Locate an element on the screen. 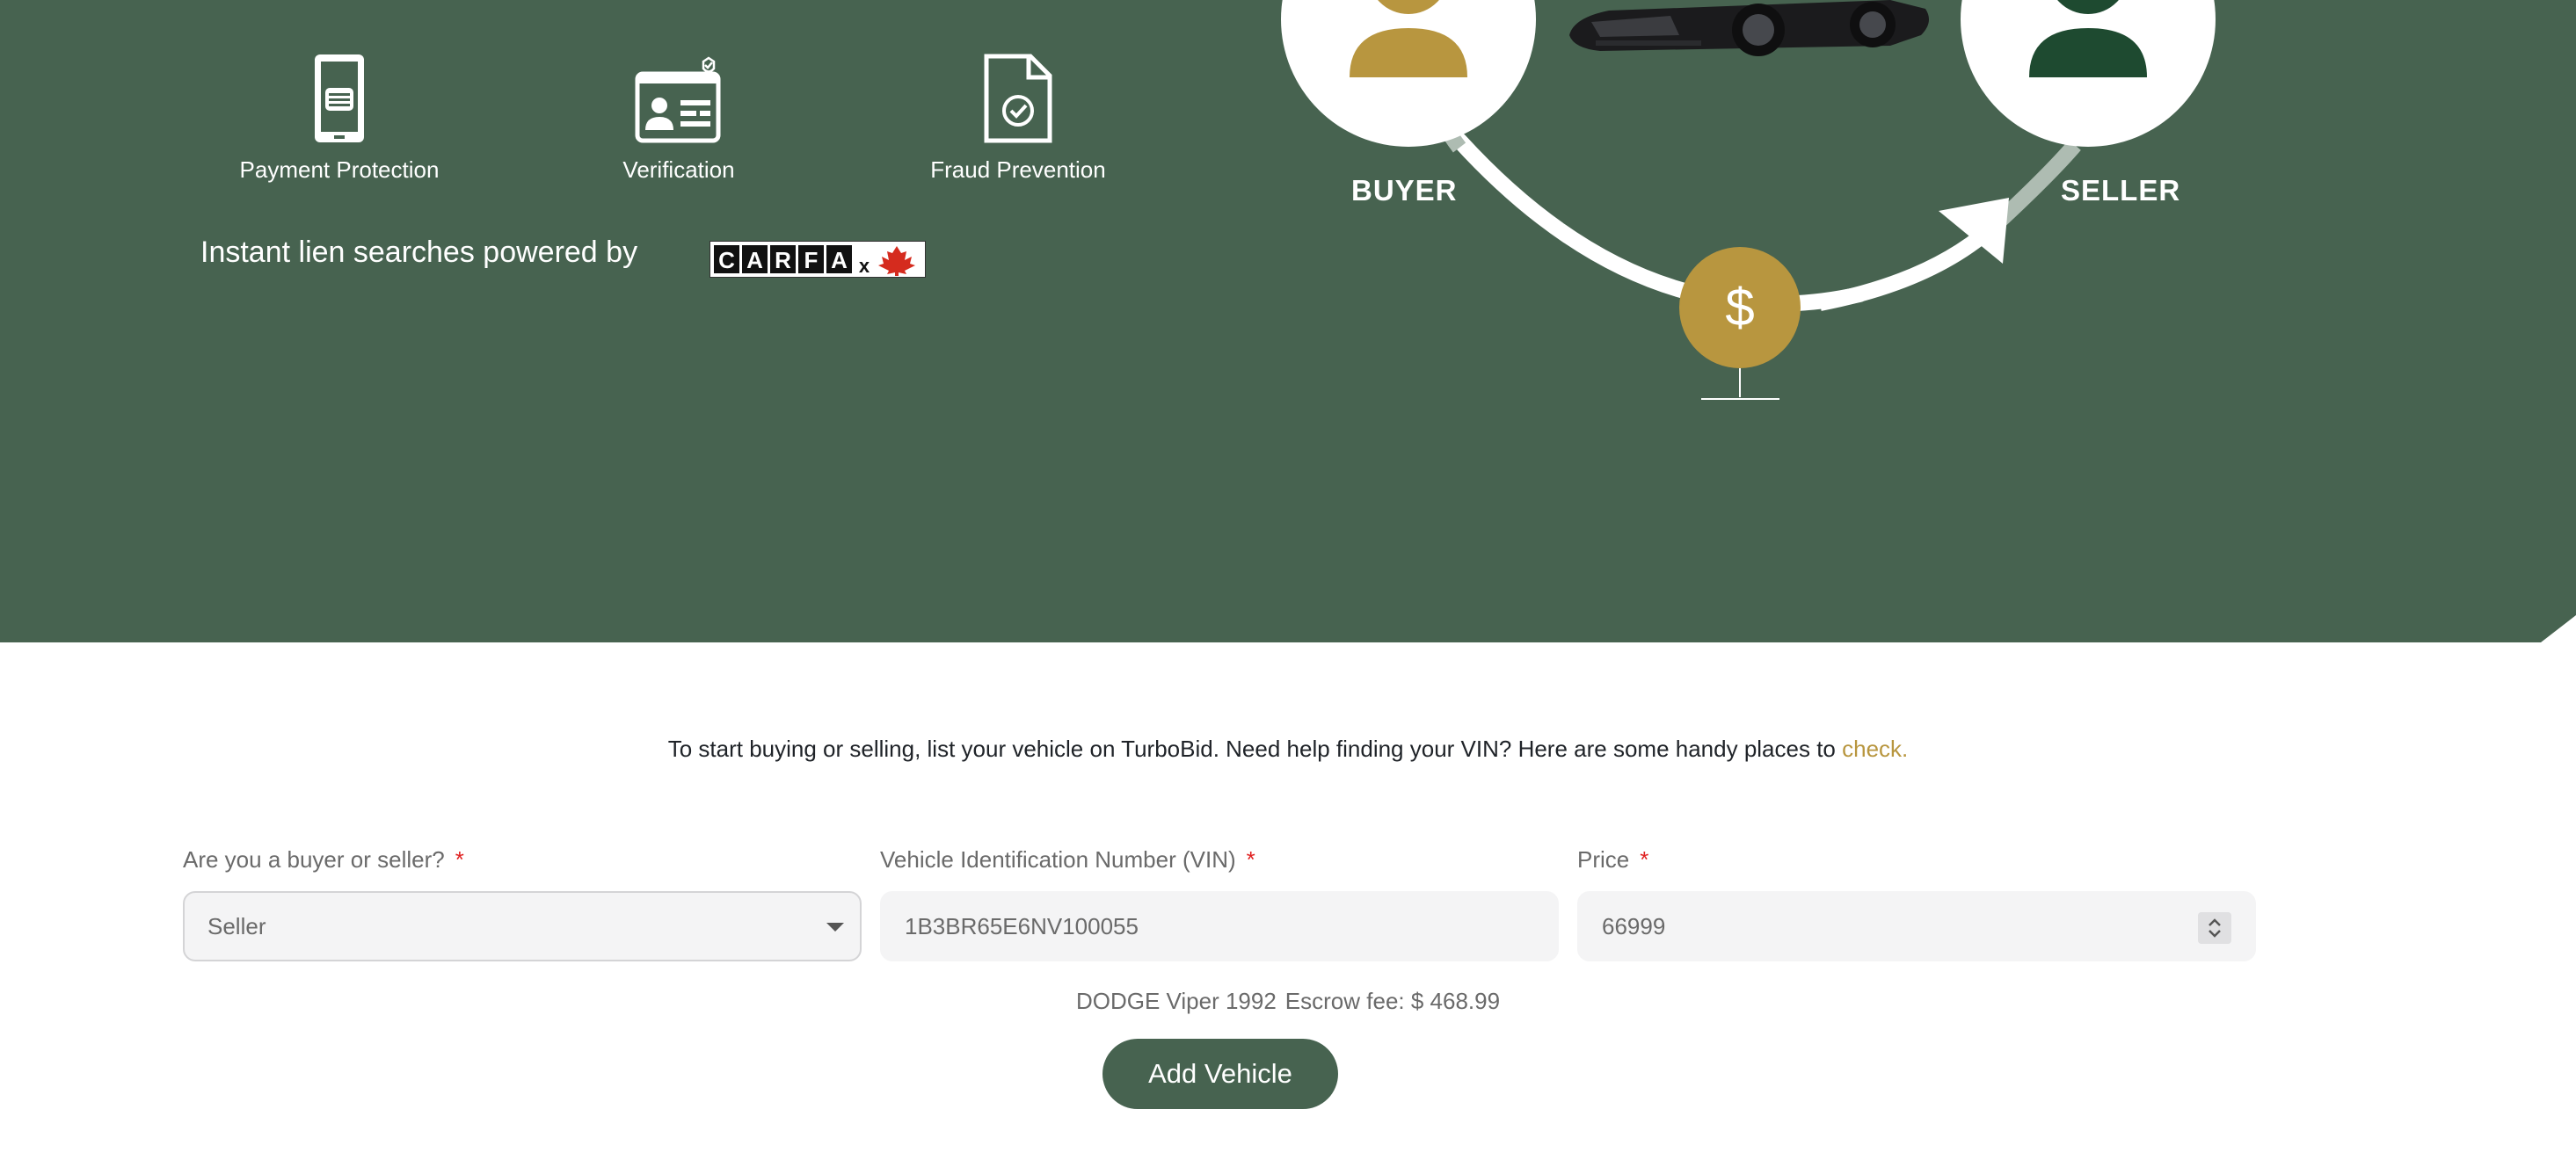 This screenshot has width=2576, height=1153. price-value: 66999 is located at coordinates (1634, 926).